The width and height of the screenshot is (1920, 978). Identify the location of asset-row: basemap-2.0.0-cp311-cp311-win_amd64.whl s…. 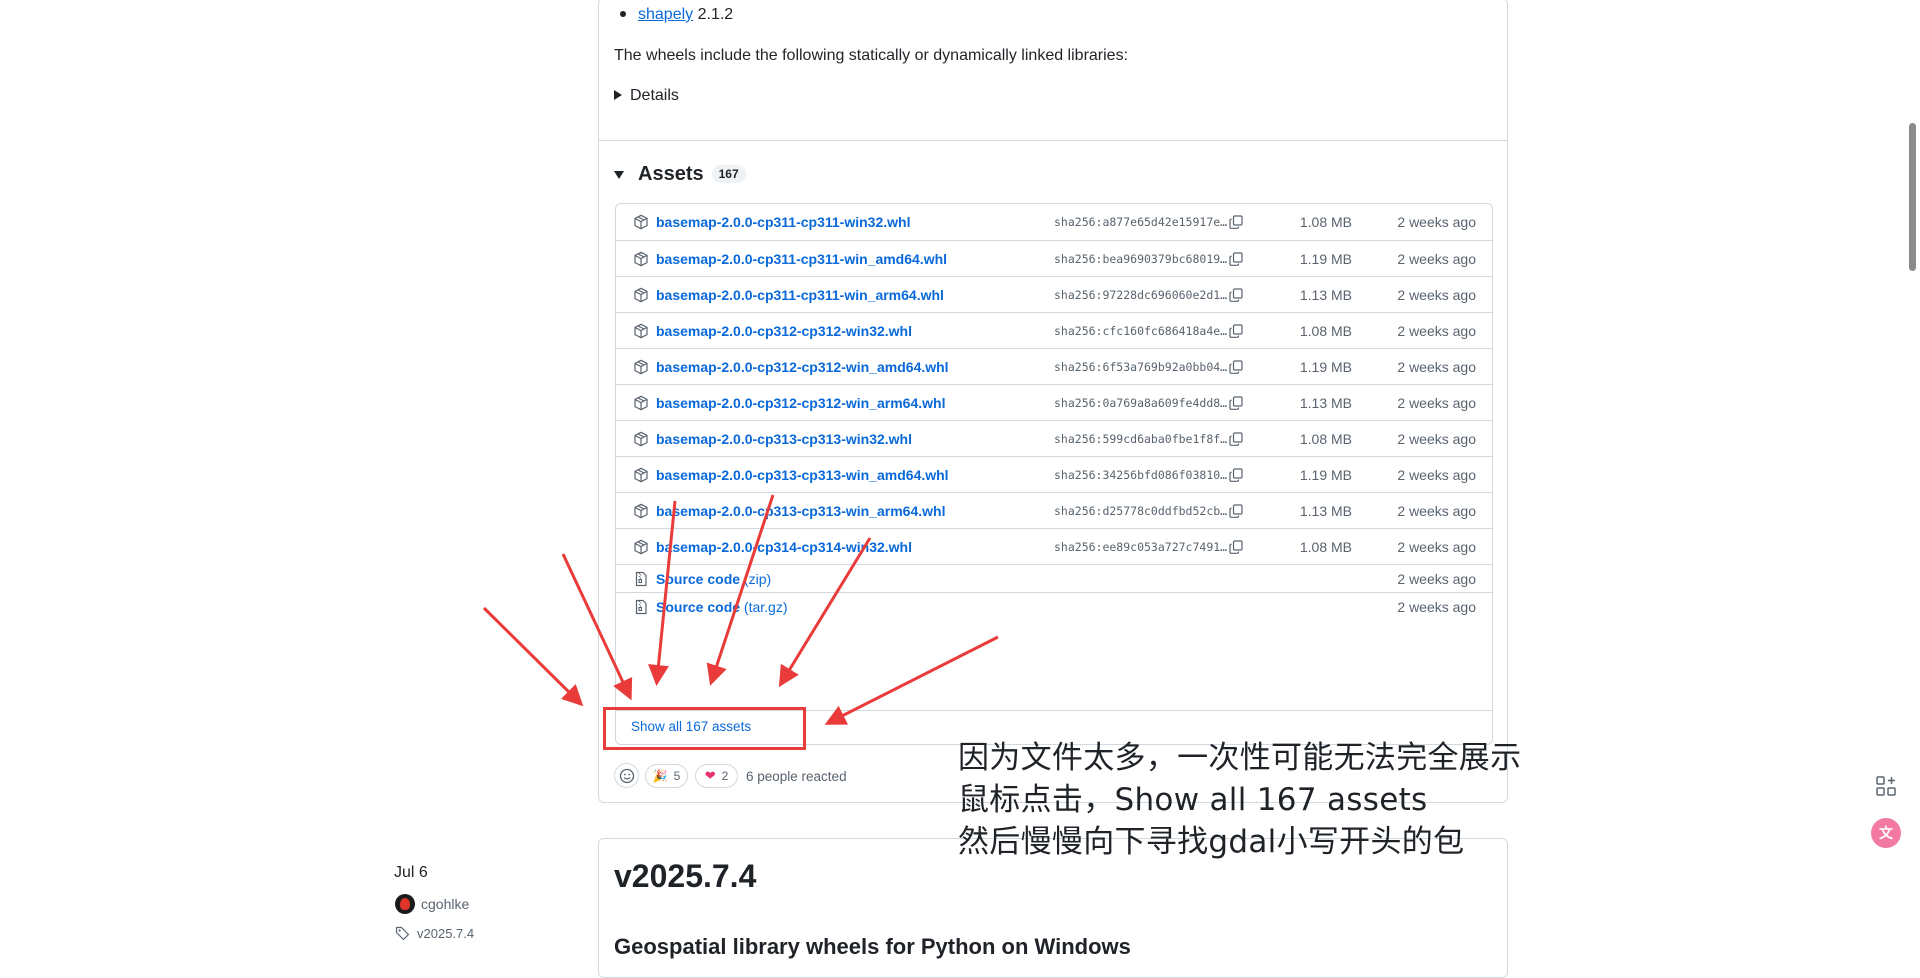
(1054, 258).